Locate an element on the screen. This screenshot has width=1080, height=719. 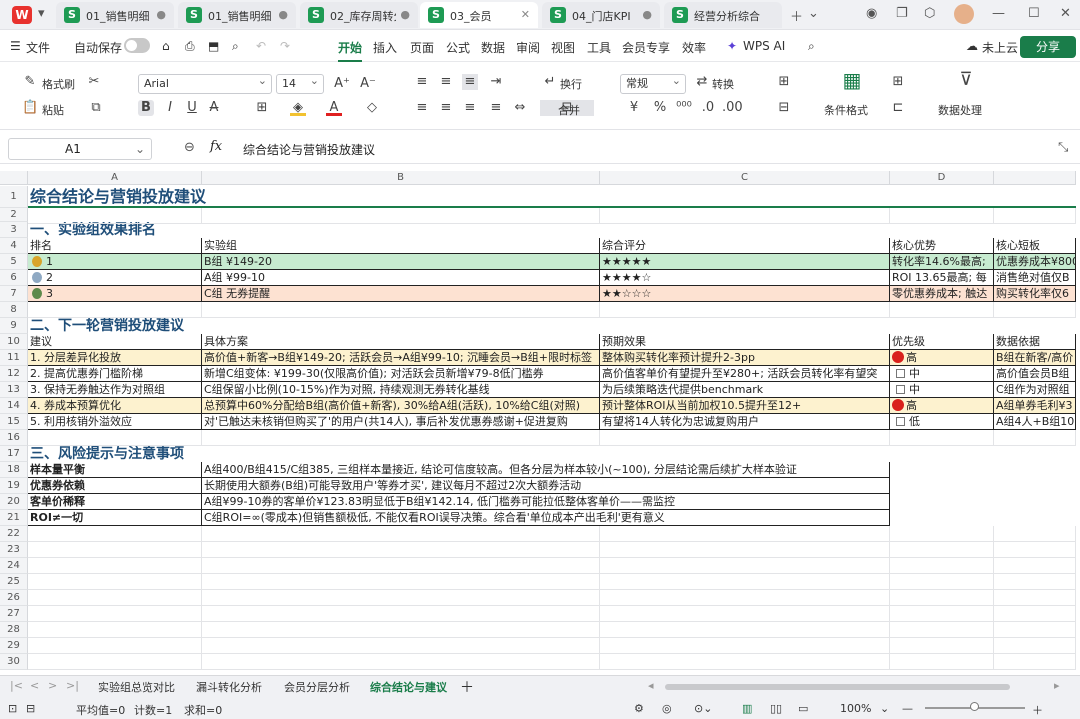
menu-review: 审阅 is located at coordinates (528, 47).